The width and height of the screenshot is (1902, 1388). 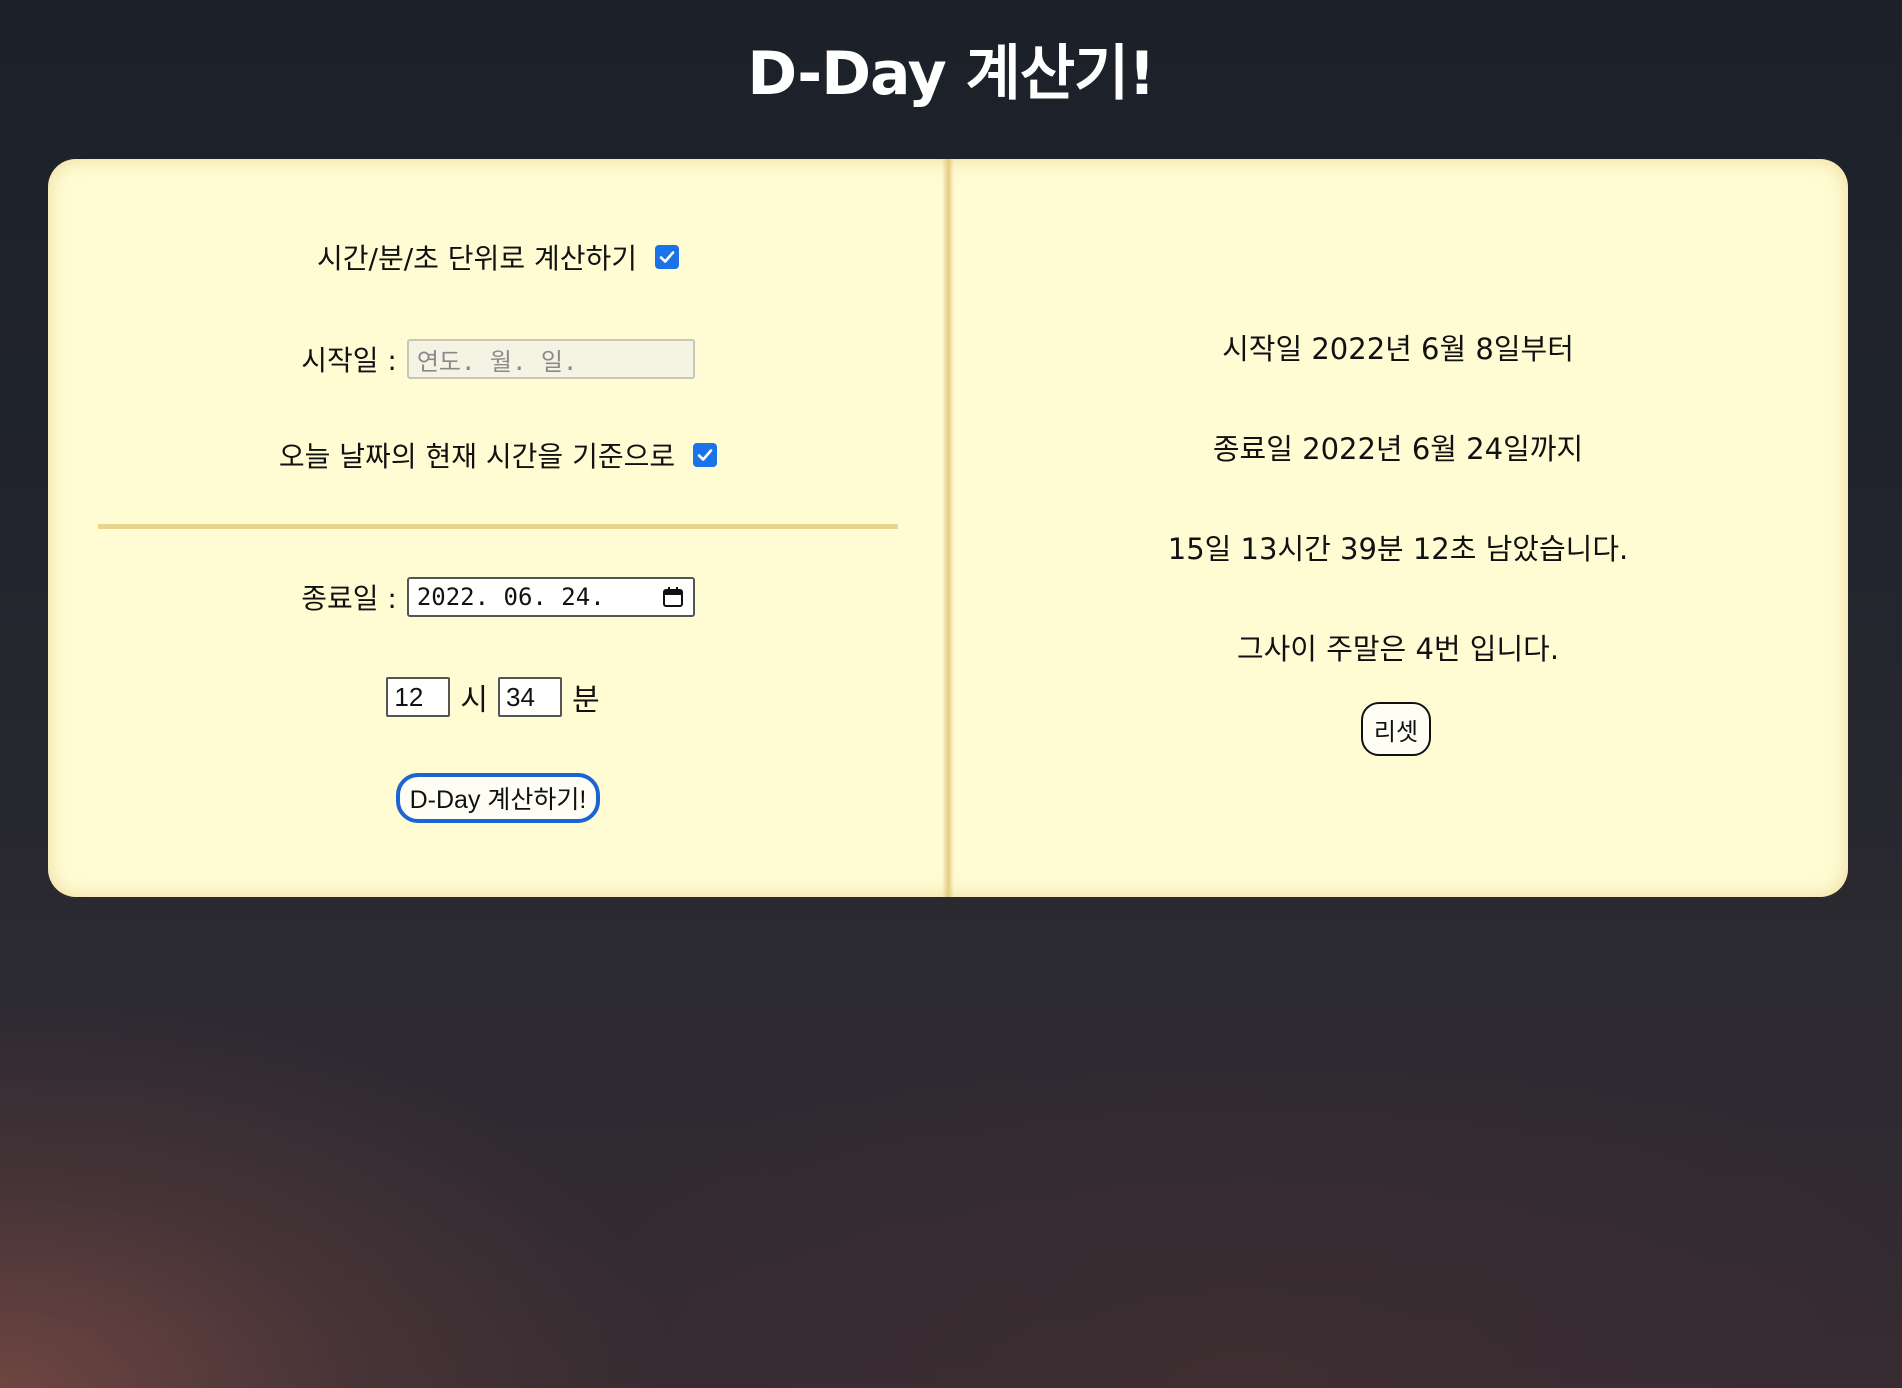 I want to click on unit-option-row: 시간/분/초 단위로 계산하기, so click(x=498, y=257).